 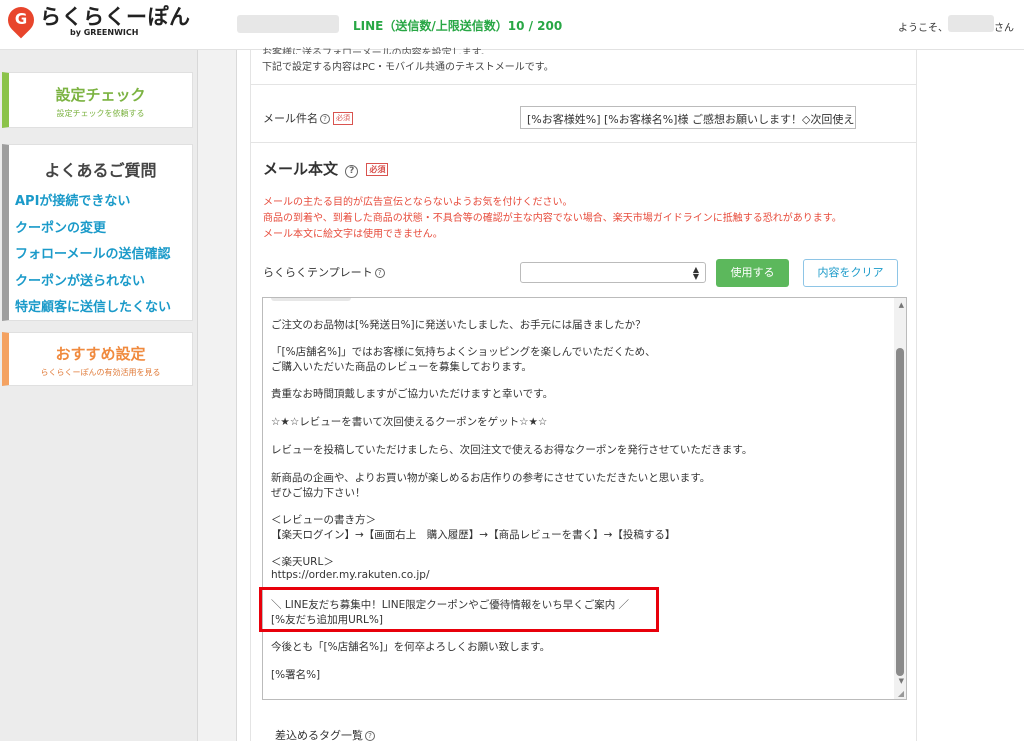 I want to click on welcome-text: ようこそ、, so click(x=923, y=28).